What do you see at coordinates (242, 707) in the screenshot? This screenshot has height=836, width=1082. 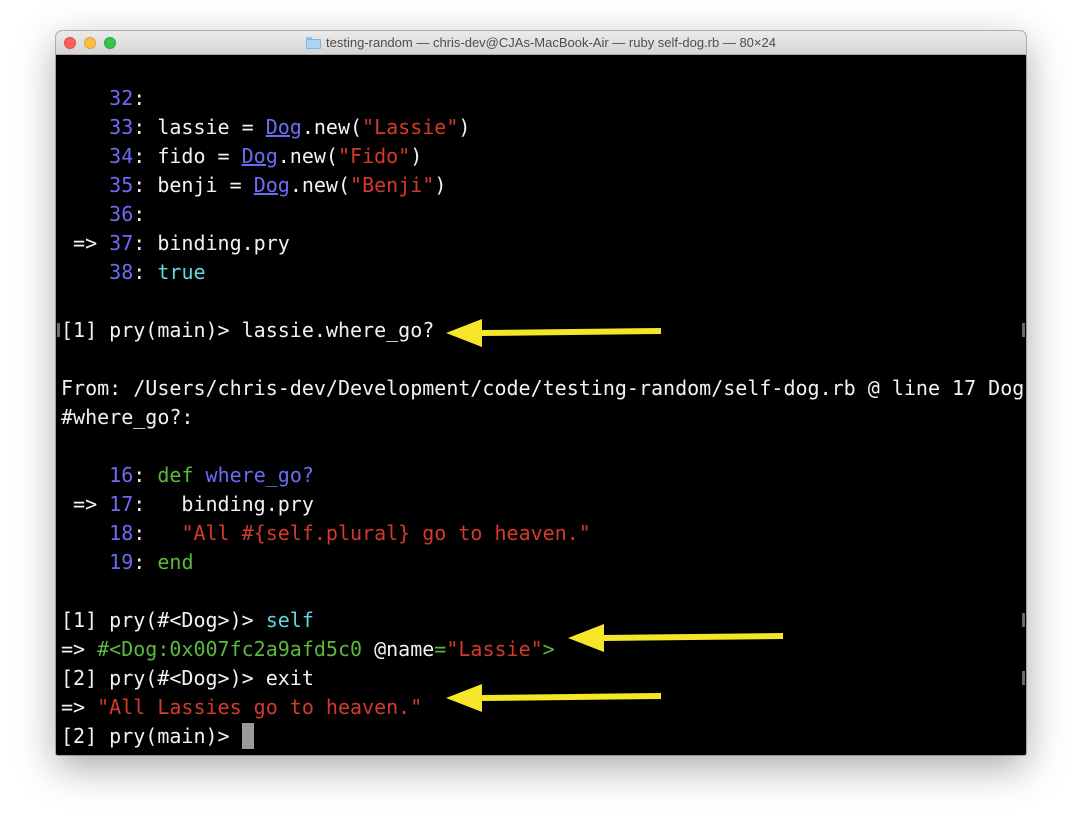 I see `result-exit: => "All Lassies go to heaven."` at bounding box center [242, 707].